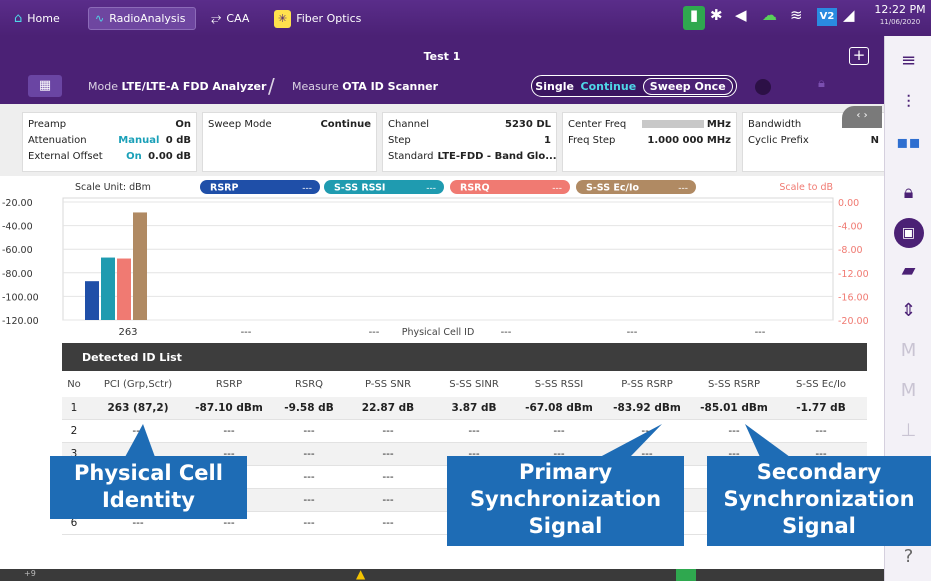 This screenshot has width=931, height=581. Describe the element at coordinates (908, 60) in the screenshot. I see `menu-icon: ≡` at that location.